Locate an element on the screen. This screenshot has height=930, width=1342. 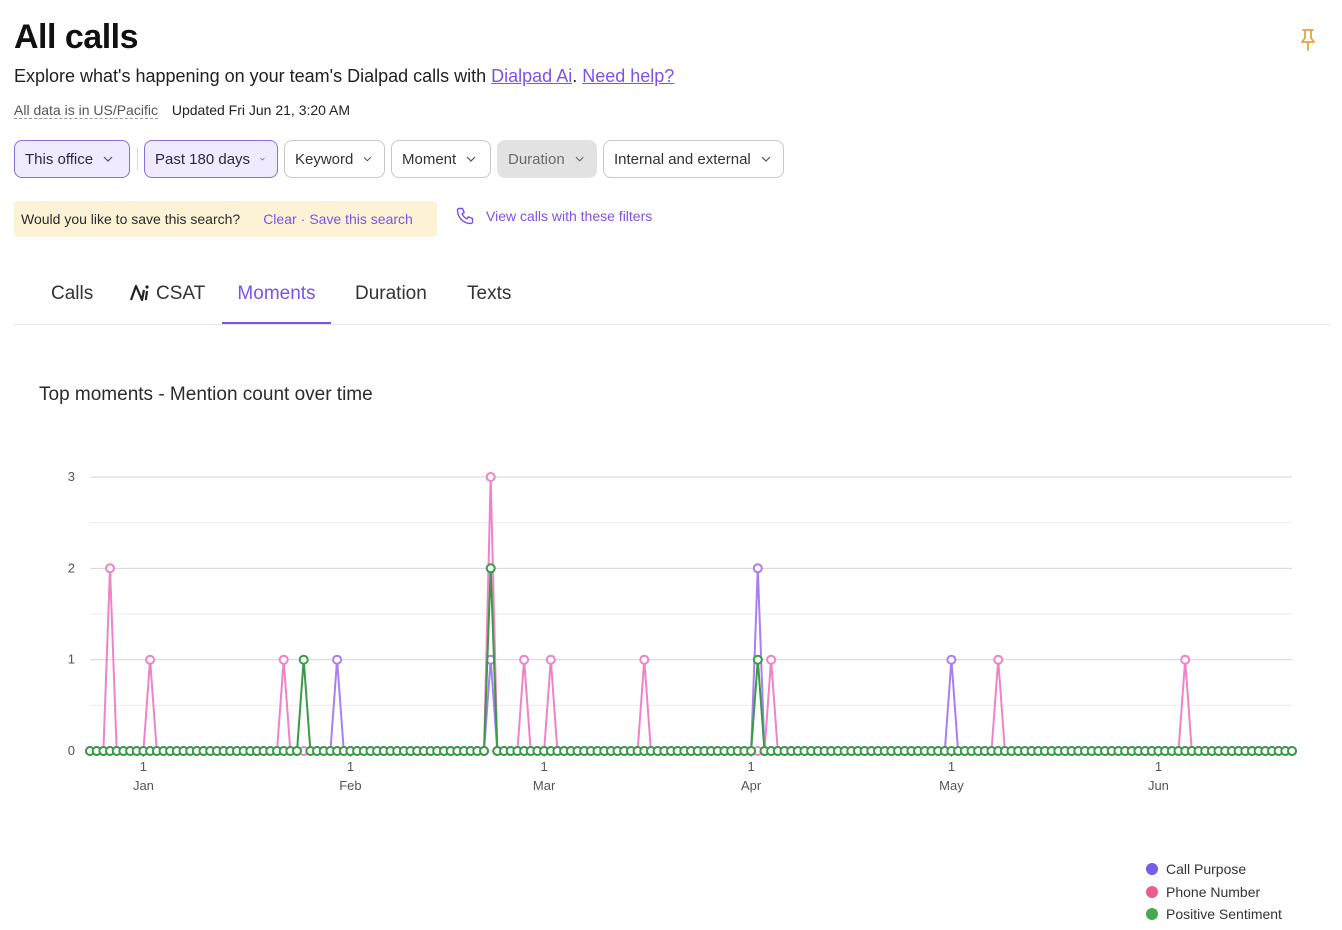
tab-moments: Moments is located at coordinates (276, 298).